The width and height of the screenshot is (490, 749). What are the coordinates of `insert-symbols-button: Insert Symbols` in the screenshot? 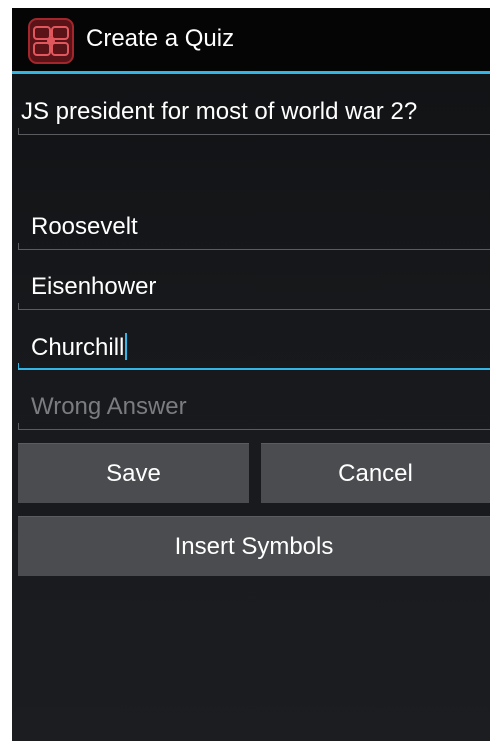 It's located at (254, 546).